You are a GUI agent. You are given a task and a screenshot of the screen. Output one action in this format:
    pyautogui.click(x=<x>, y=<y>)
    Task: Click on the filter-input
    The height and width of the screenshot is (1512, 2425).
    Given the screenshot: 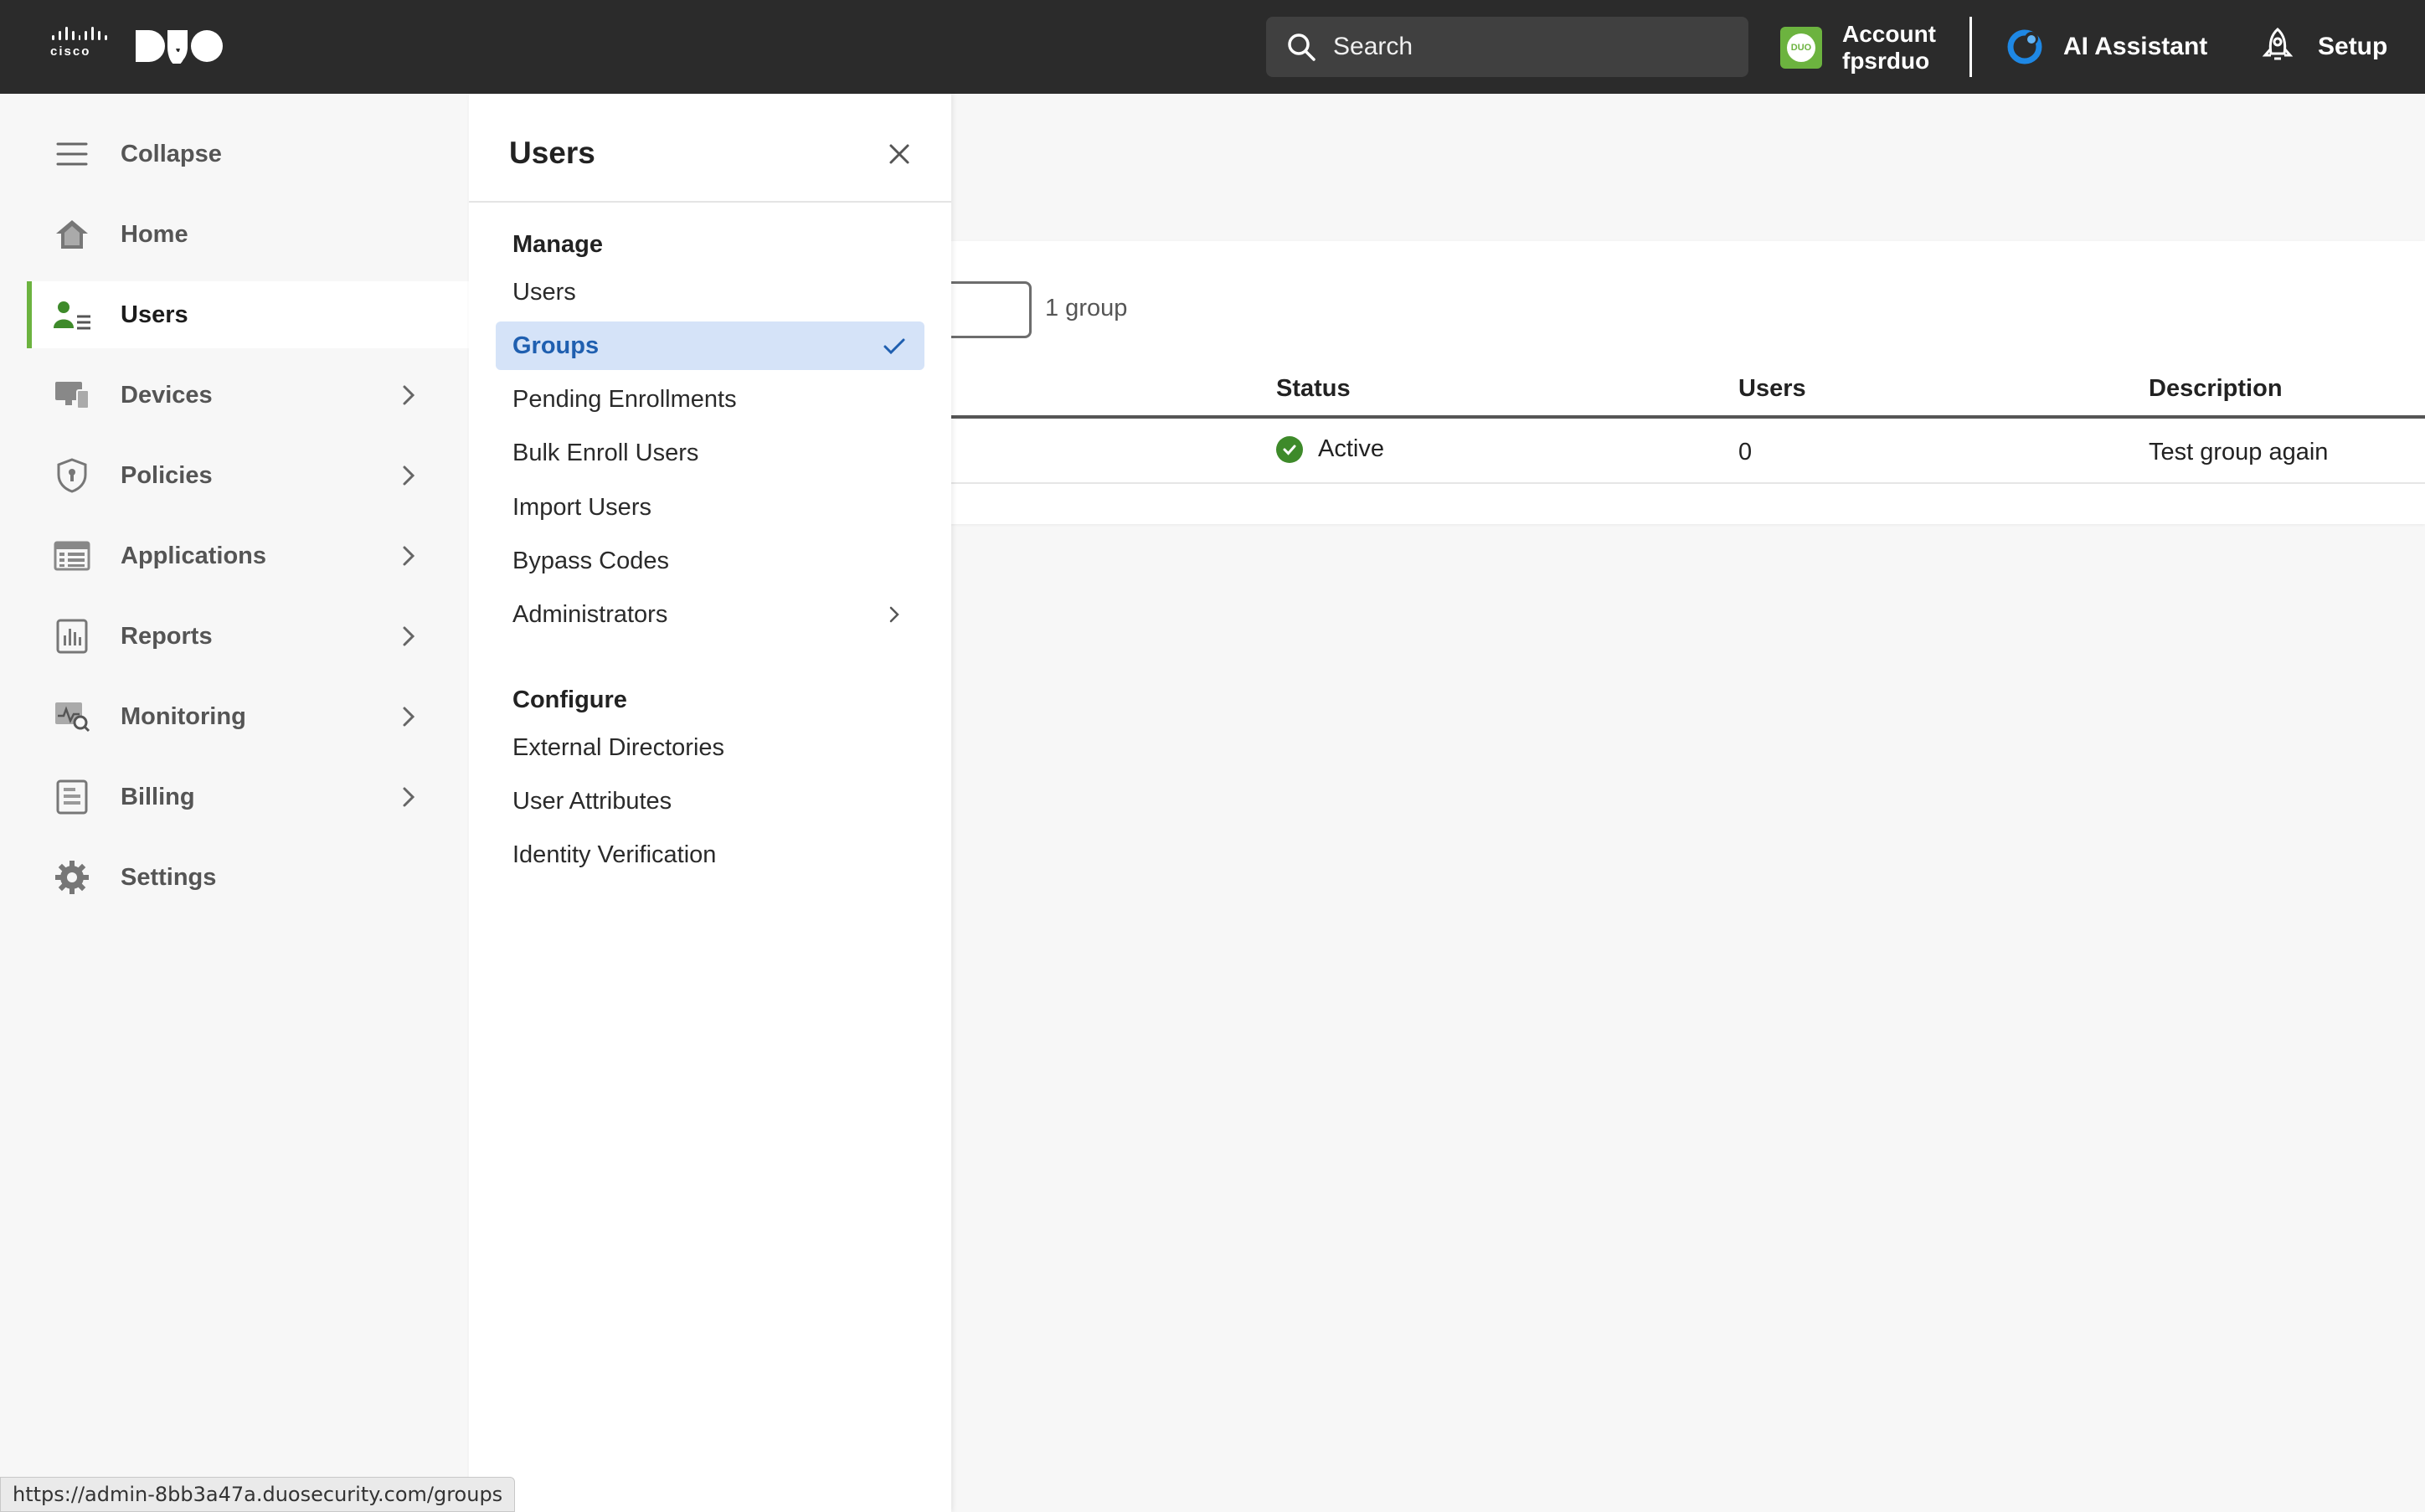 What is the action you would take?
    pyautogui.click(x=985, y=309)
    